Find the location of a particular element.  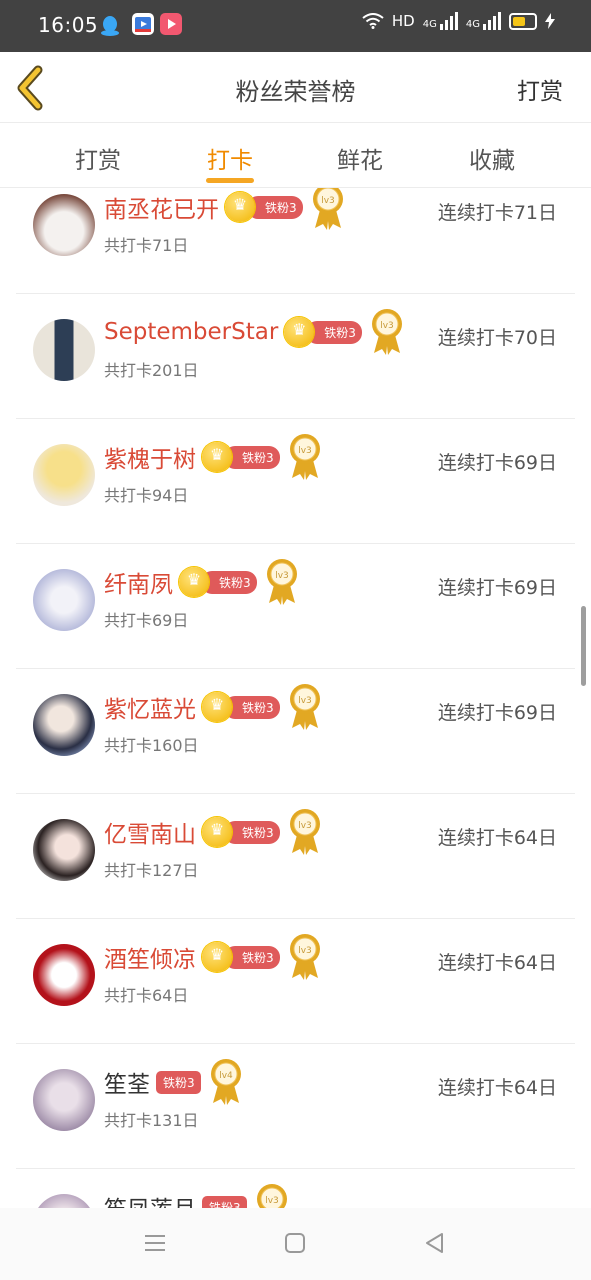

total-checkins: 共打卡127日 is located at coordinates (151, 870).